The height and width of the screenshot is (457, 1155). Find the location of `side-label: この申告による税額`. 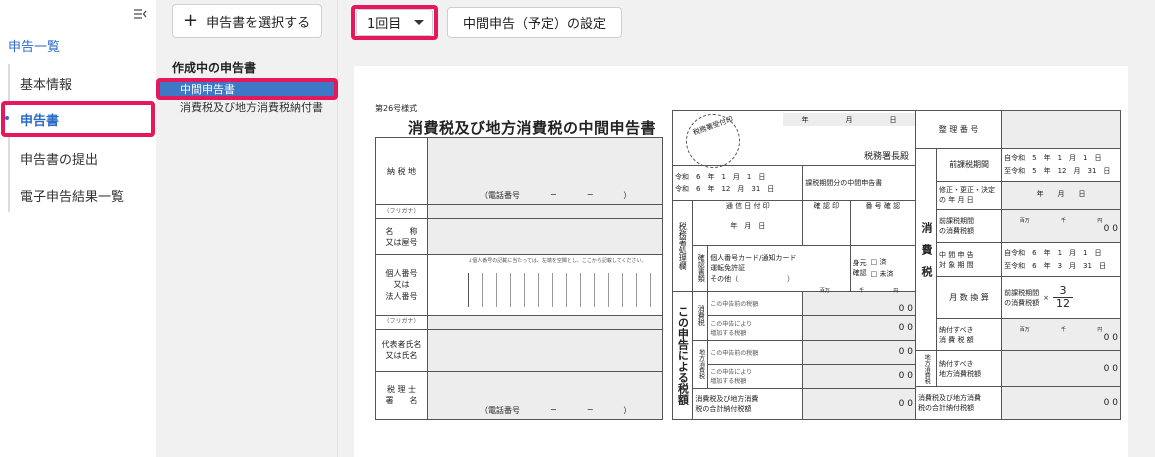

side-label: この申告による税額 is located at coordinates (682, 355).